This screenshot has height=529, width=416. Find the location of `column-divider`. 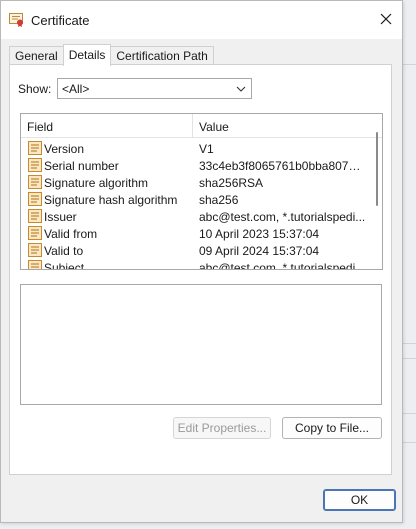

column-divider is located at coordinates (192, 126).